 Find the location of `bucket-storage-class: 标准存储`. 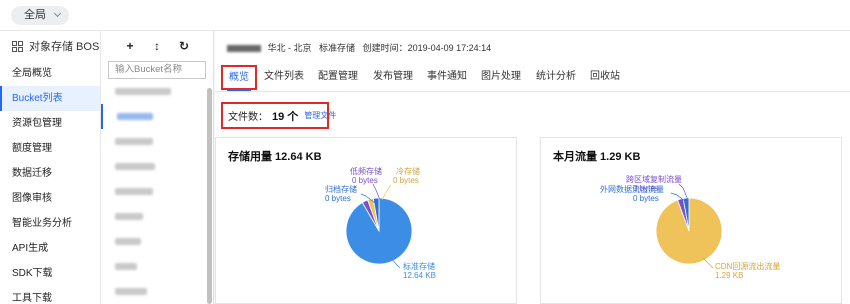

bucket-storage-class: 标准存储 is located at coordinates (337, 48).